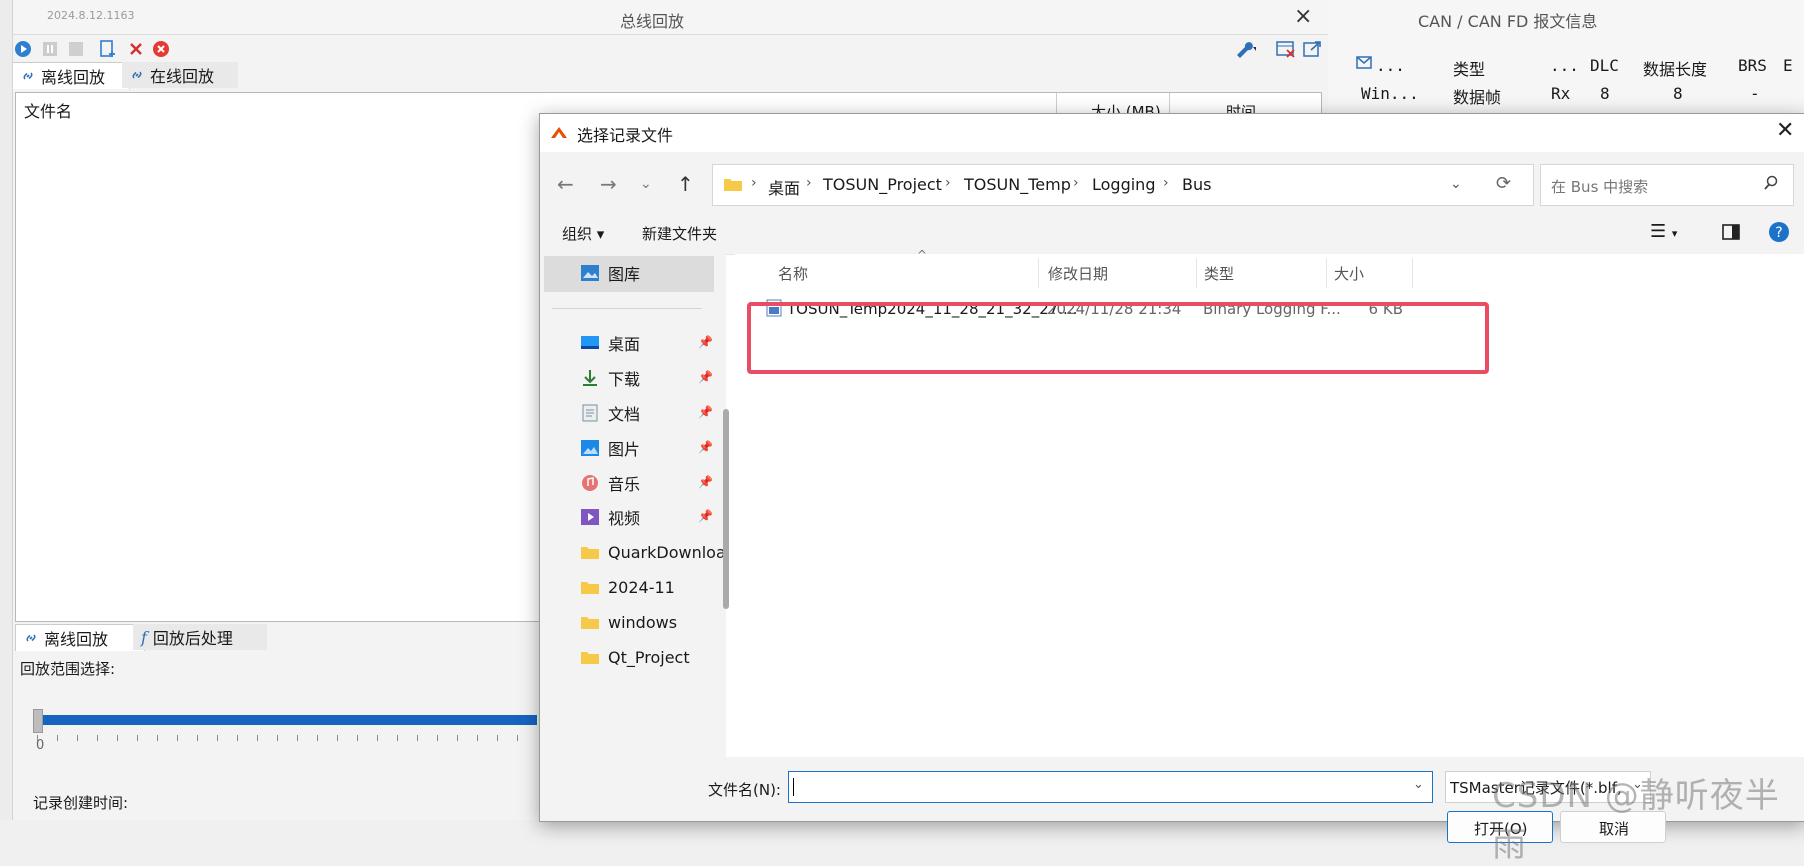  I want to click on tab-online-replay: 在线回放, so click(180, 75).